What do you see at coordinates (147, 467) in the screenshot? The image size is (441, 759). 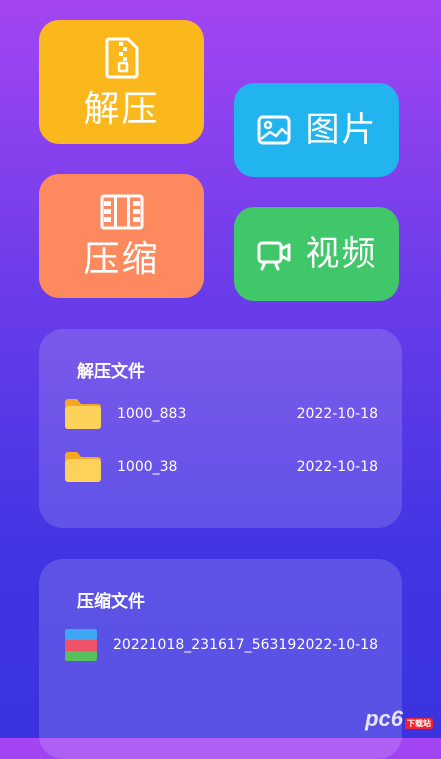 I see `file-name: 1000_38` at bounding box center [147, 467].